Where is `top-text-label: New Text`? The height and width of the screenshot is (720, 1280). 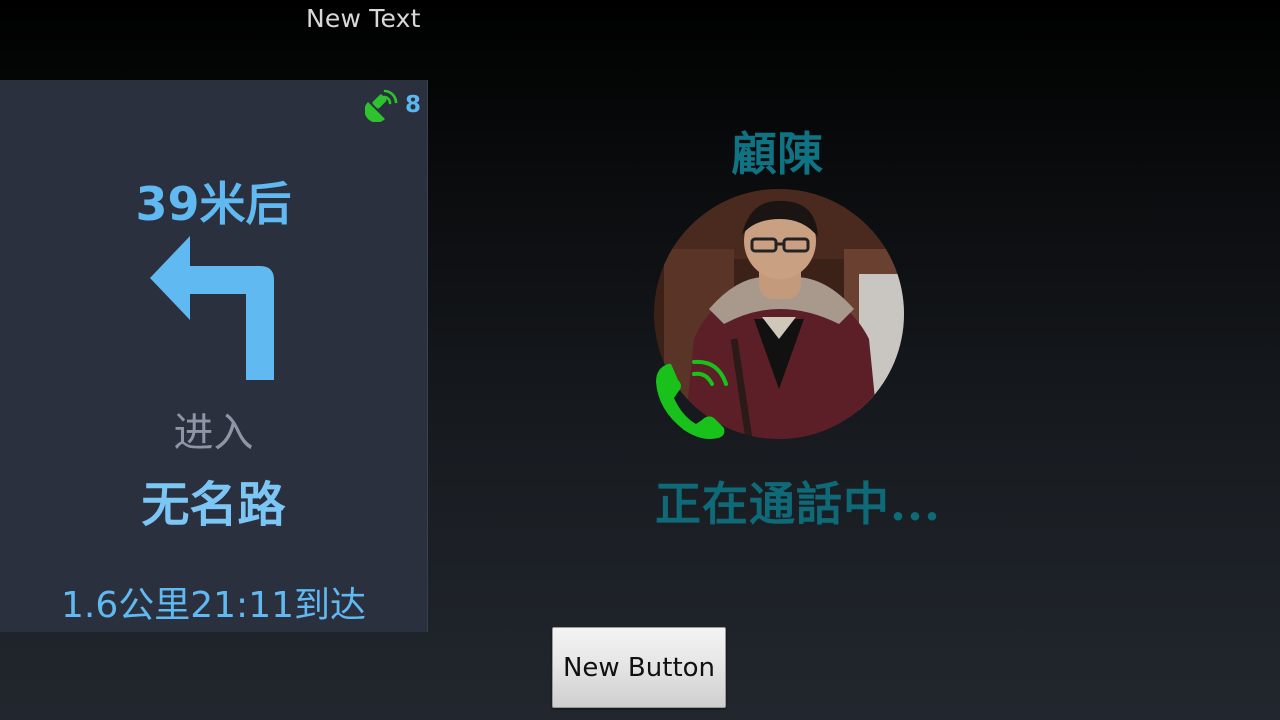 top-text-label: New Text is located at coordinates (363, 18).